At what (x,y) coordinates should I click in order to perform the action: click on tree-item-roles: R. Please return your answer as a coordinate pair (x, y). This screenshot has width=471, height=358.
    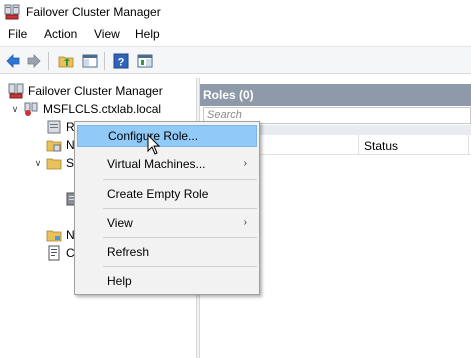
    Looking at the image, I should click on (60, 127).